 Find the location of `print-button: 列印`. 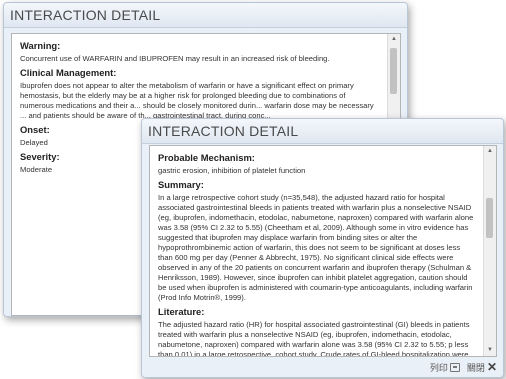

print-button: 列印 is located at coordinates (445, 367).